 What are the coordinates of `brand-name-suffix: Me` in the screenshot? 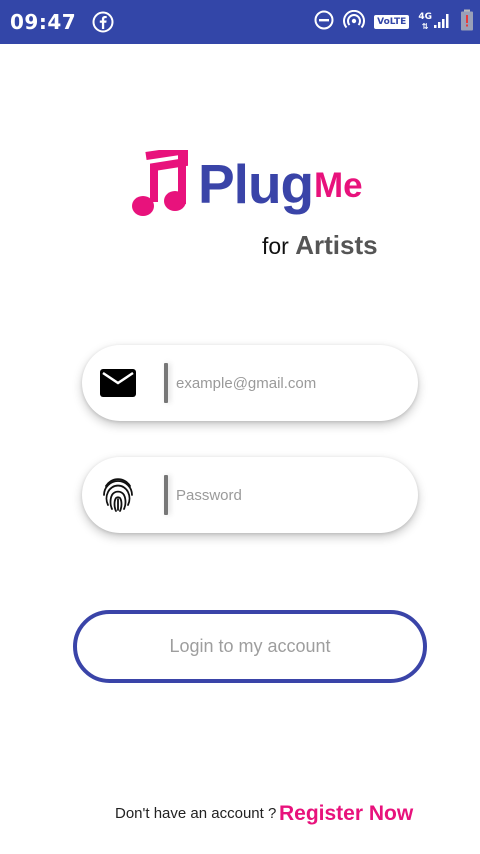 It's located at (338, 185).